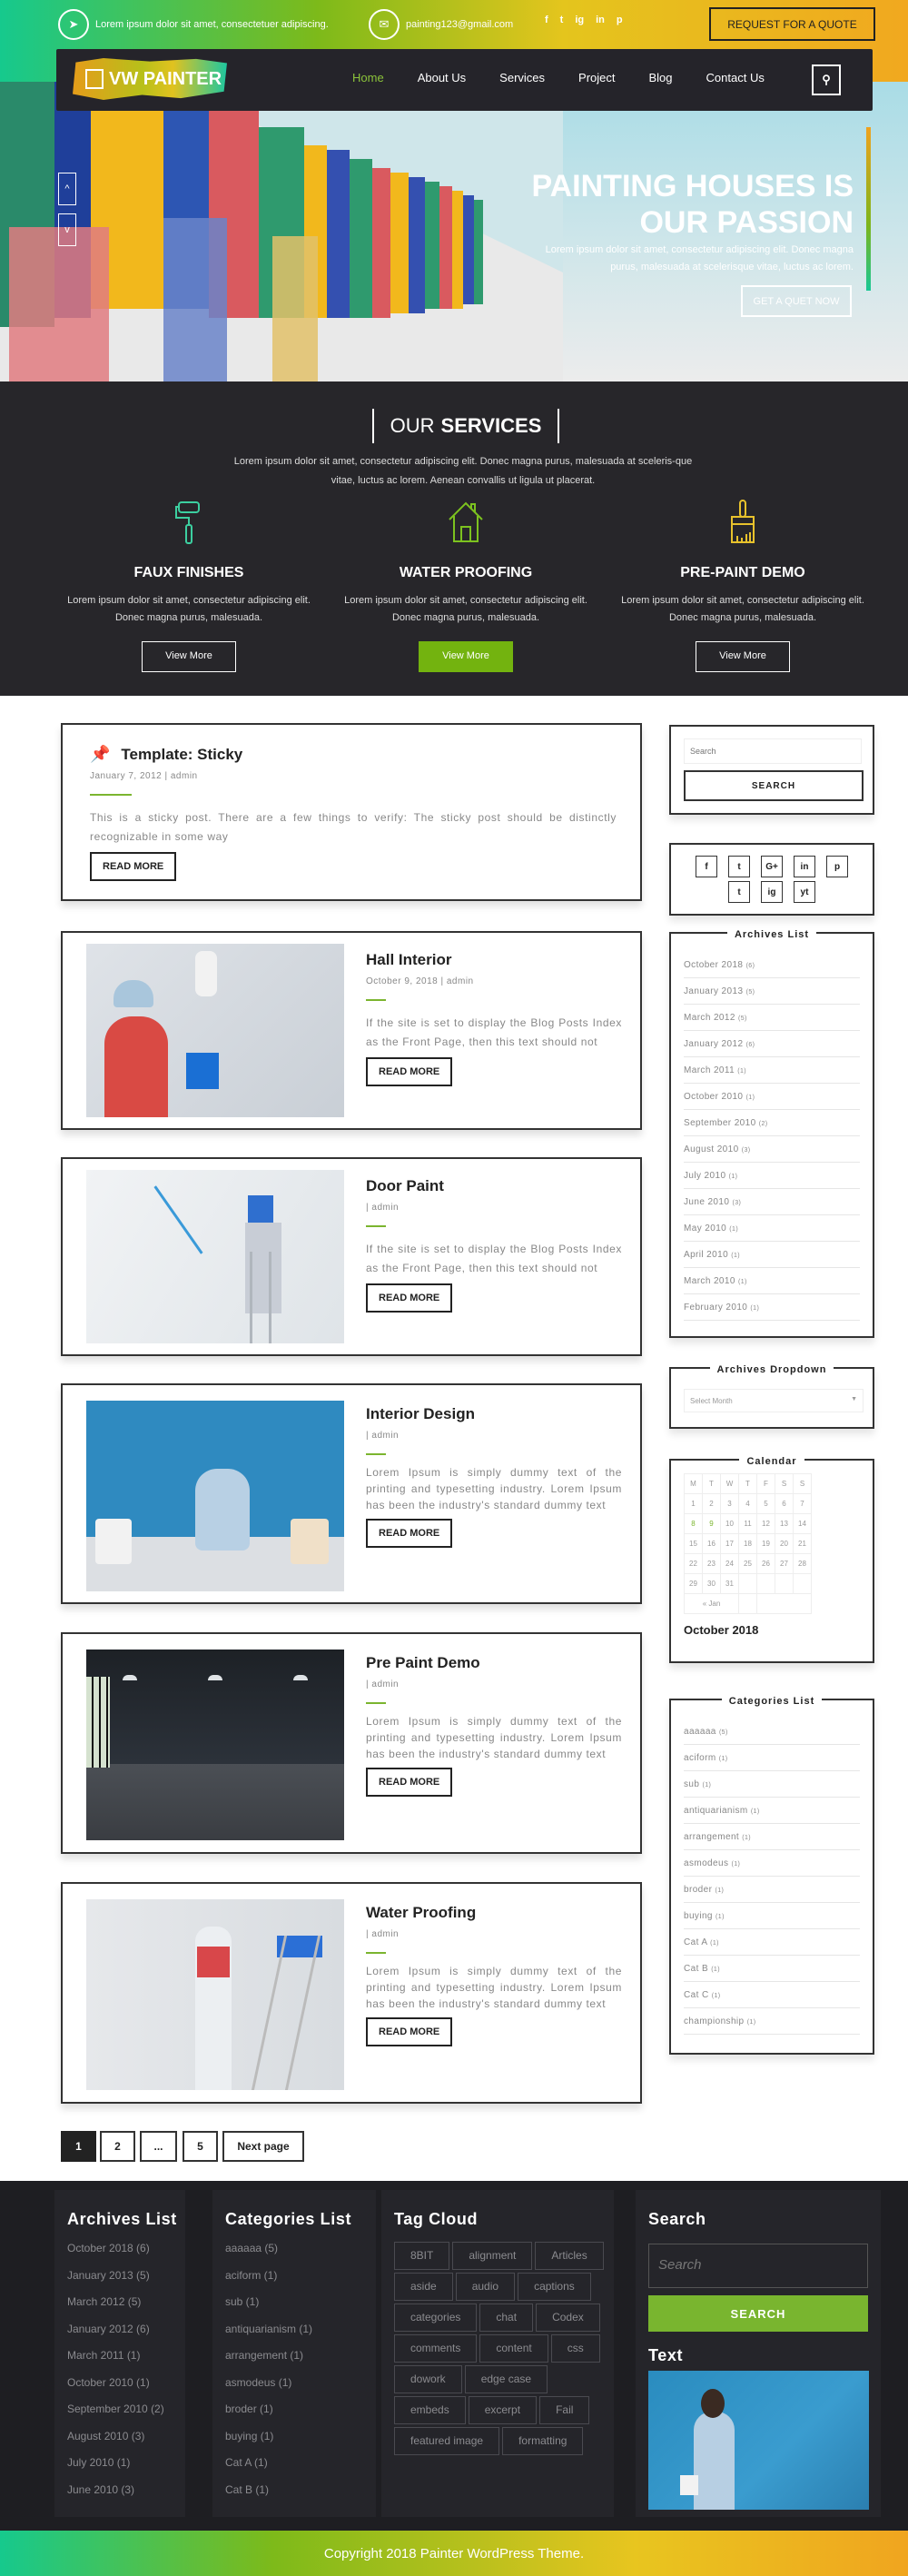 This screenshot has width=908, height=2576. I want to click on tag-link: aside, so click(423, 2287).